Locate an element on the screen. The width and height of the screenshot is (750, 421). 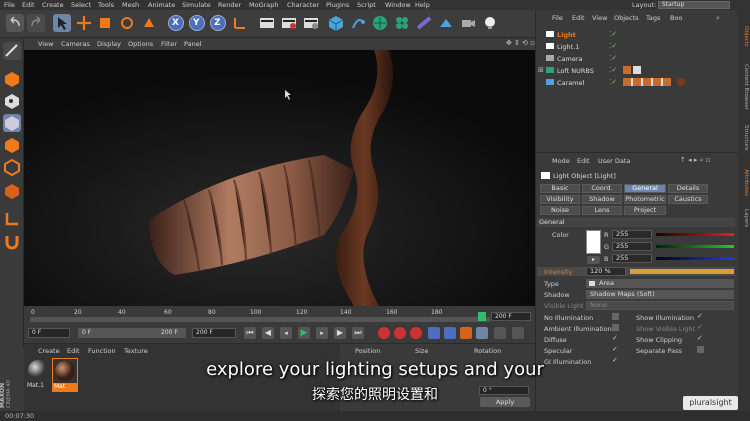
diffuse-checkbox: ✓ is located at coordinates (615, 338).